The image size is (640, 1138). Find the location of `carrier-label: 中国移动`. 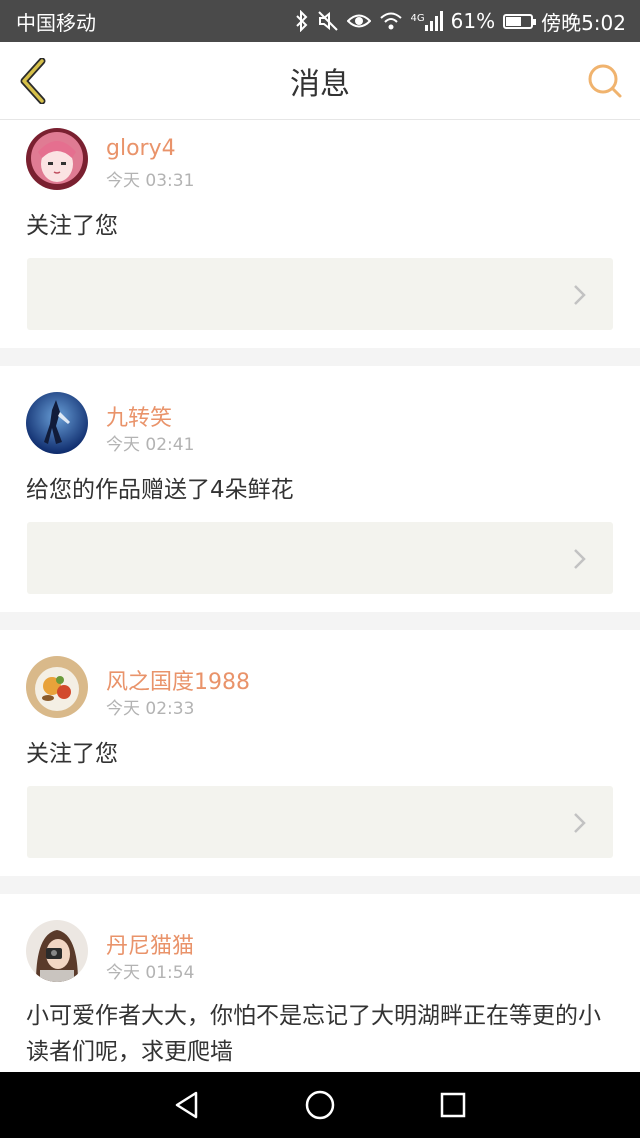

carrier-label: 中国移动 is located at coordinates (56, 22).